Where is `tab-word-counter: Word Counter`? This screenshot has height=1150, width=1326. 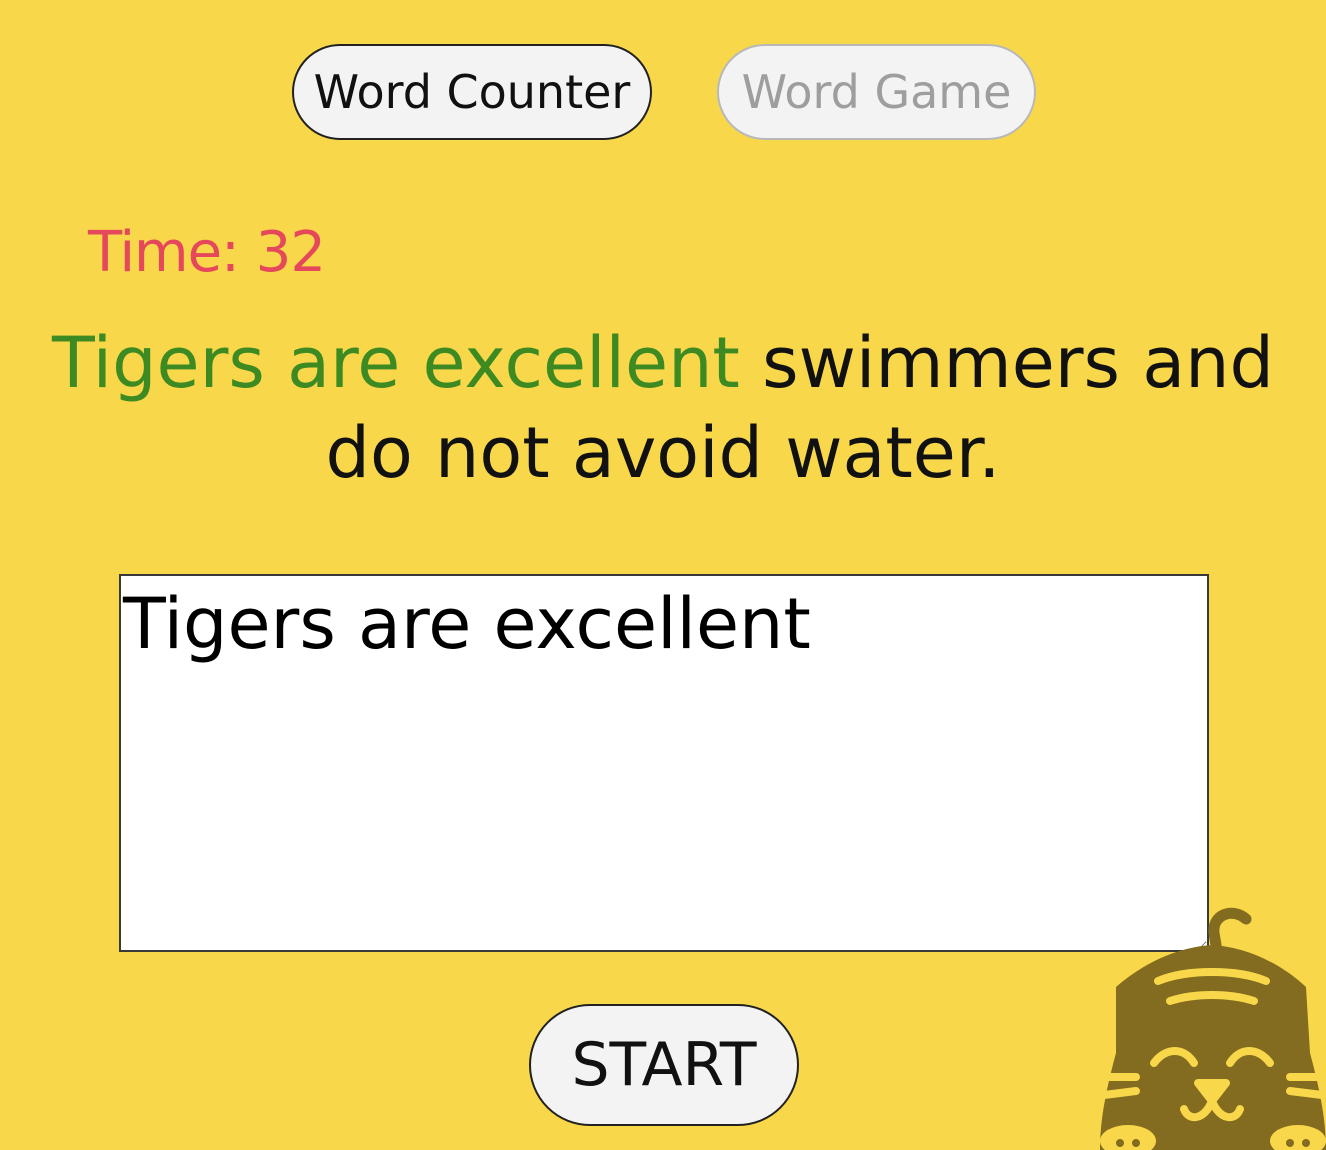
tab-word-counter: Word Counter is located at coordinates (472, 92).